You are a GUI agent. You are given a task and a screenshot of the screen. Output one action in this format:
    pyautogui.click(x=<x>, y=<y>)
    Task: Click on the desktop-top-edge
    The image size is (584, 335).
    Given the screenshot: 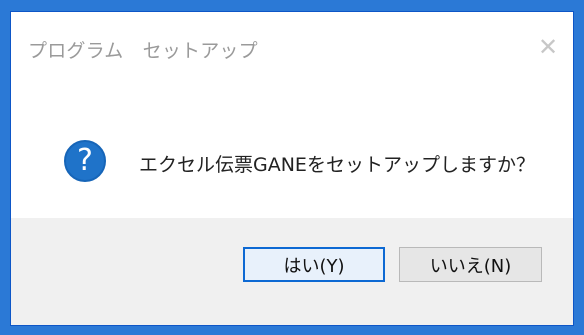 What is the action you would take?
    pyautogui.click(x=292, y=5)
    